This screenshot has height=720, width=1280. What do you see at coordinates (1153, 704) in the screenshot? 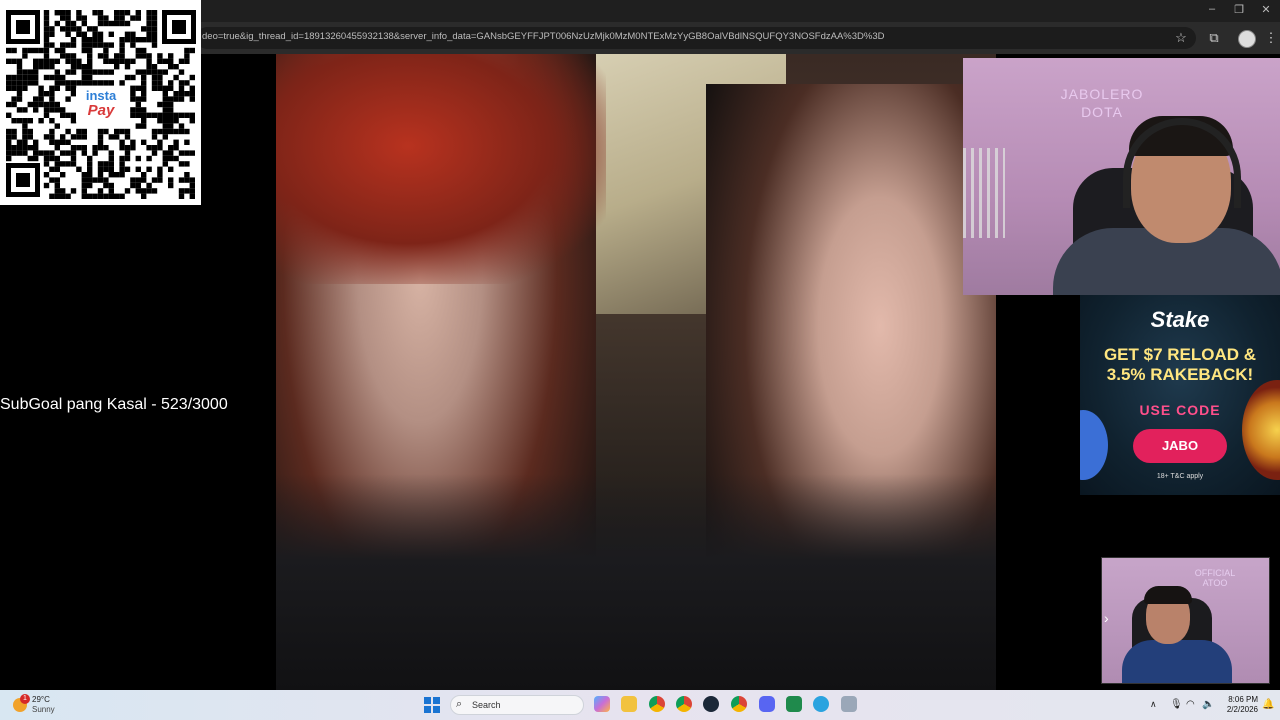
I see `chevron-up-icon: ∧` at bounding box center [1153, 704].